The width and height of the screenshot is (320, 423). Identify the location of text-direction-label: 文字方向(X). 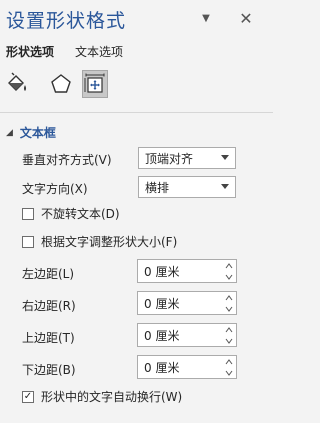
(55, 189).